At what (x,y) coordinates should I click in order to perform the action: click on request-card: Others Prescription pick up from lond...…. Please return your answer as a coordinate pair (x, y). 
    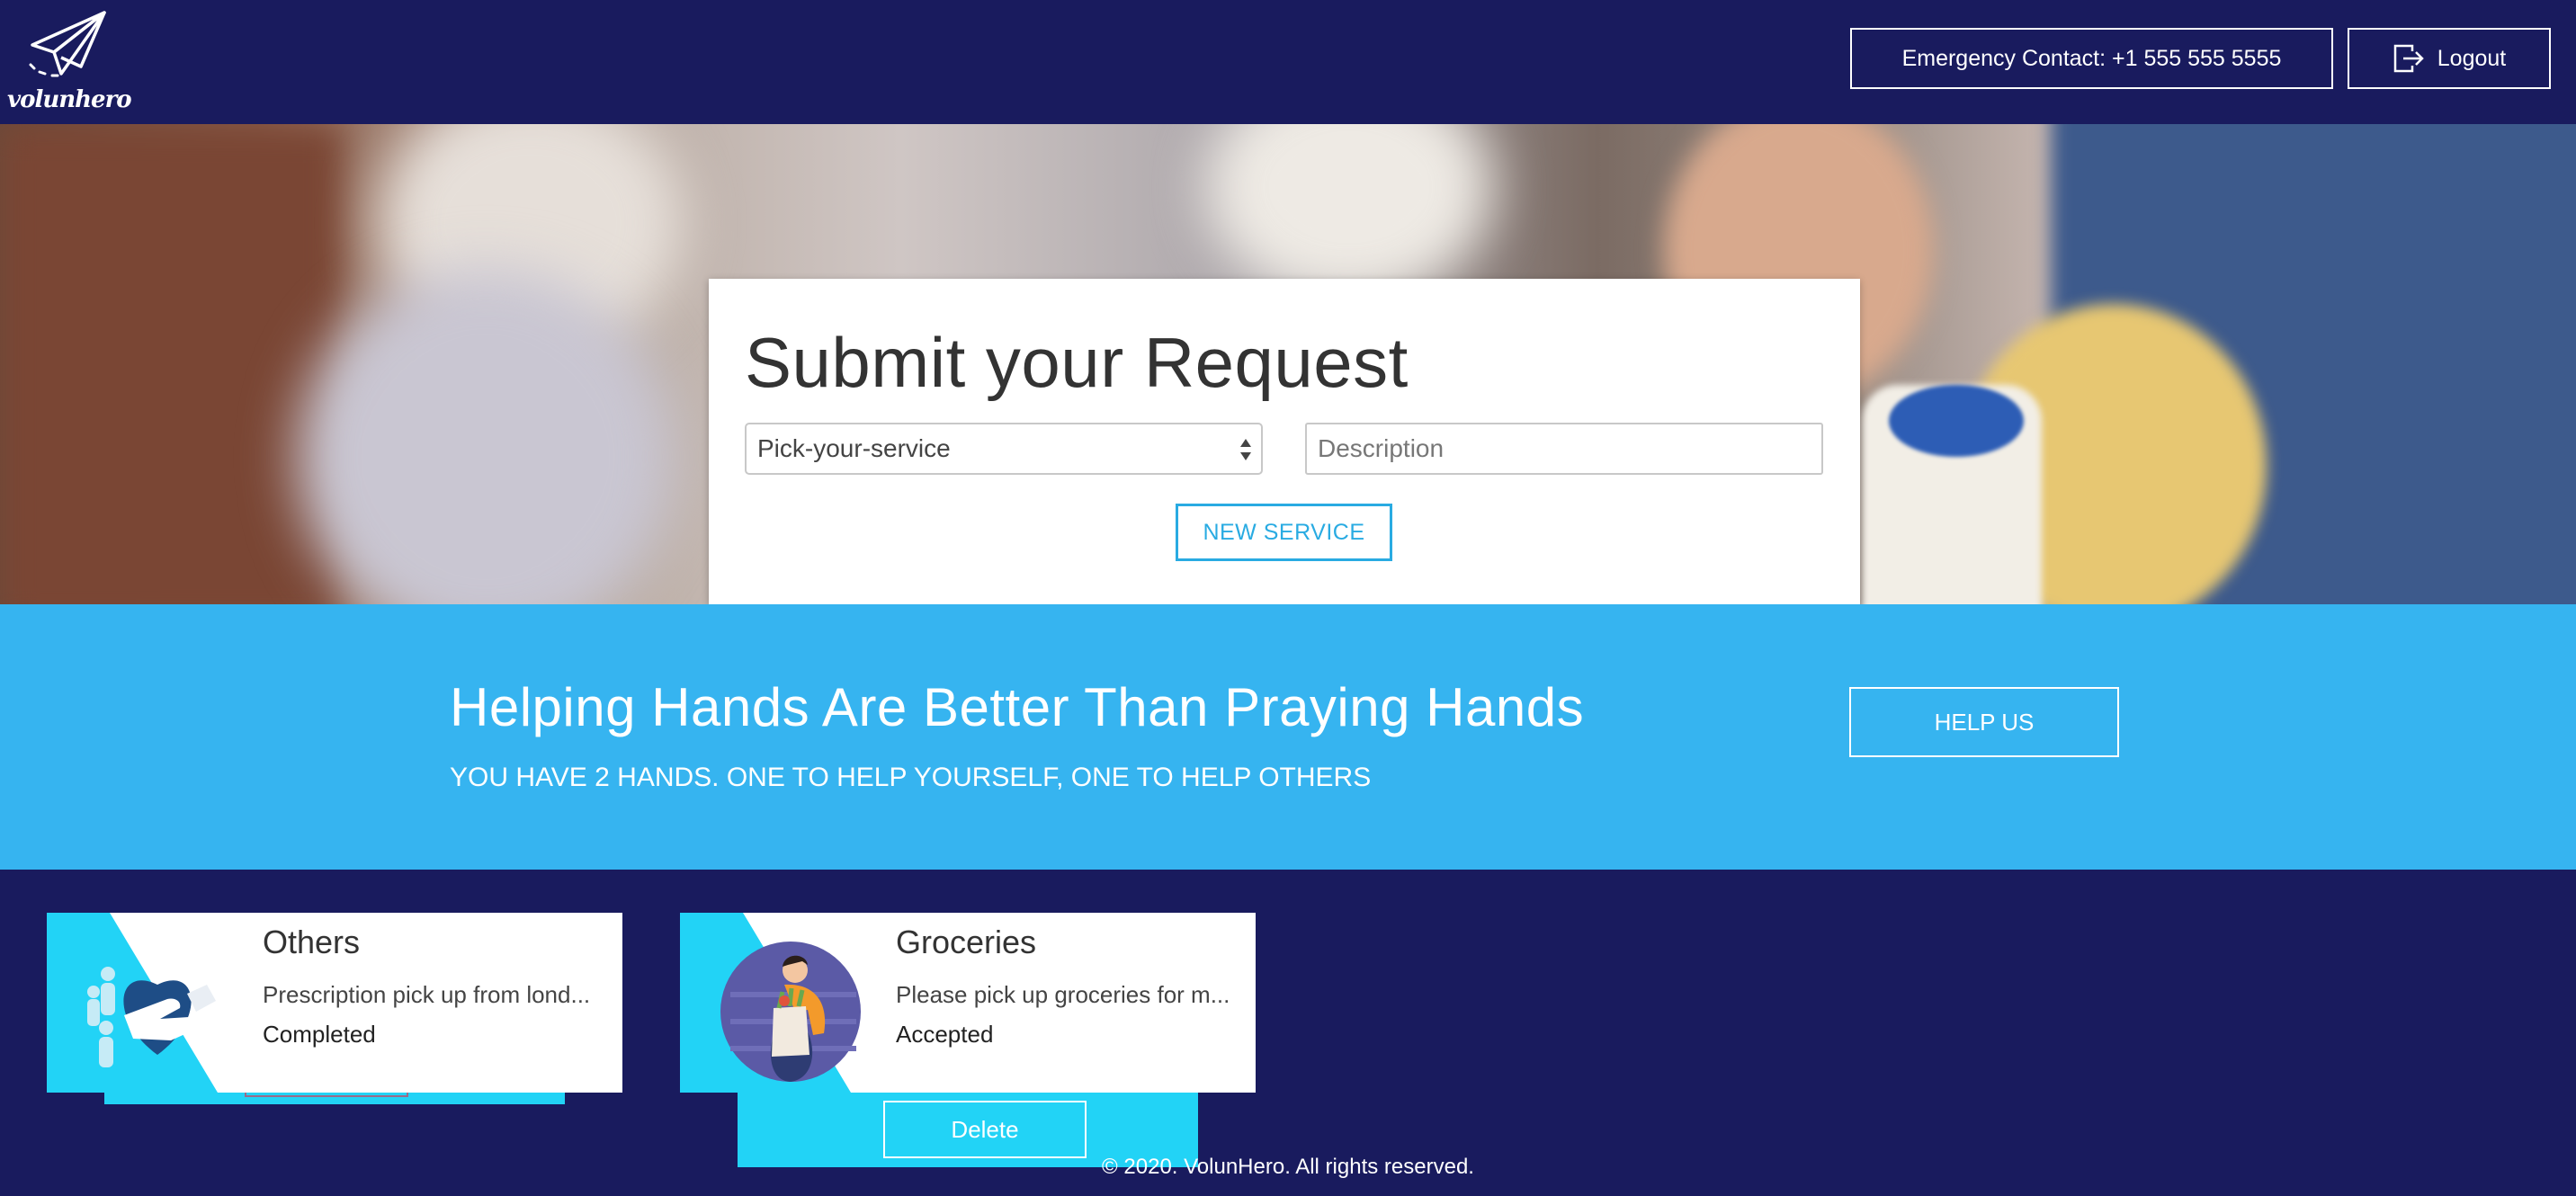
    Looking at the image, I should click on (334, 1003).